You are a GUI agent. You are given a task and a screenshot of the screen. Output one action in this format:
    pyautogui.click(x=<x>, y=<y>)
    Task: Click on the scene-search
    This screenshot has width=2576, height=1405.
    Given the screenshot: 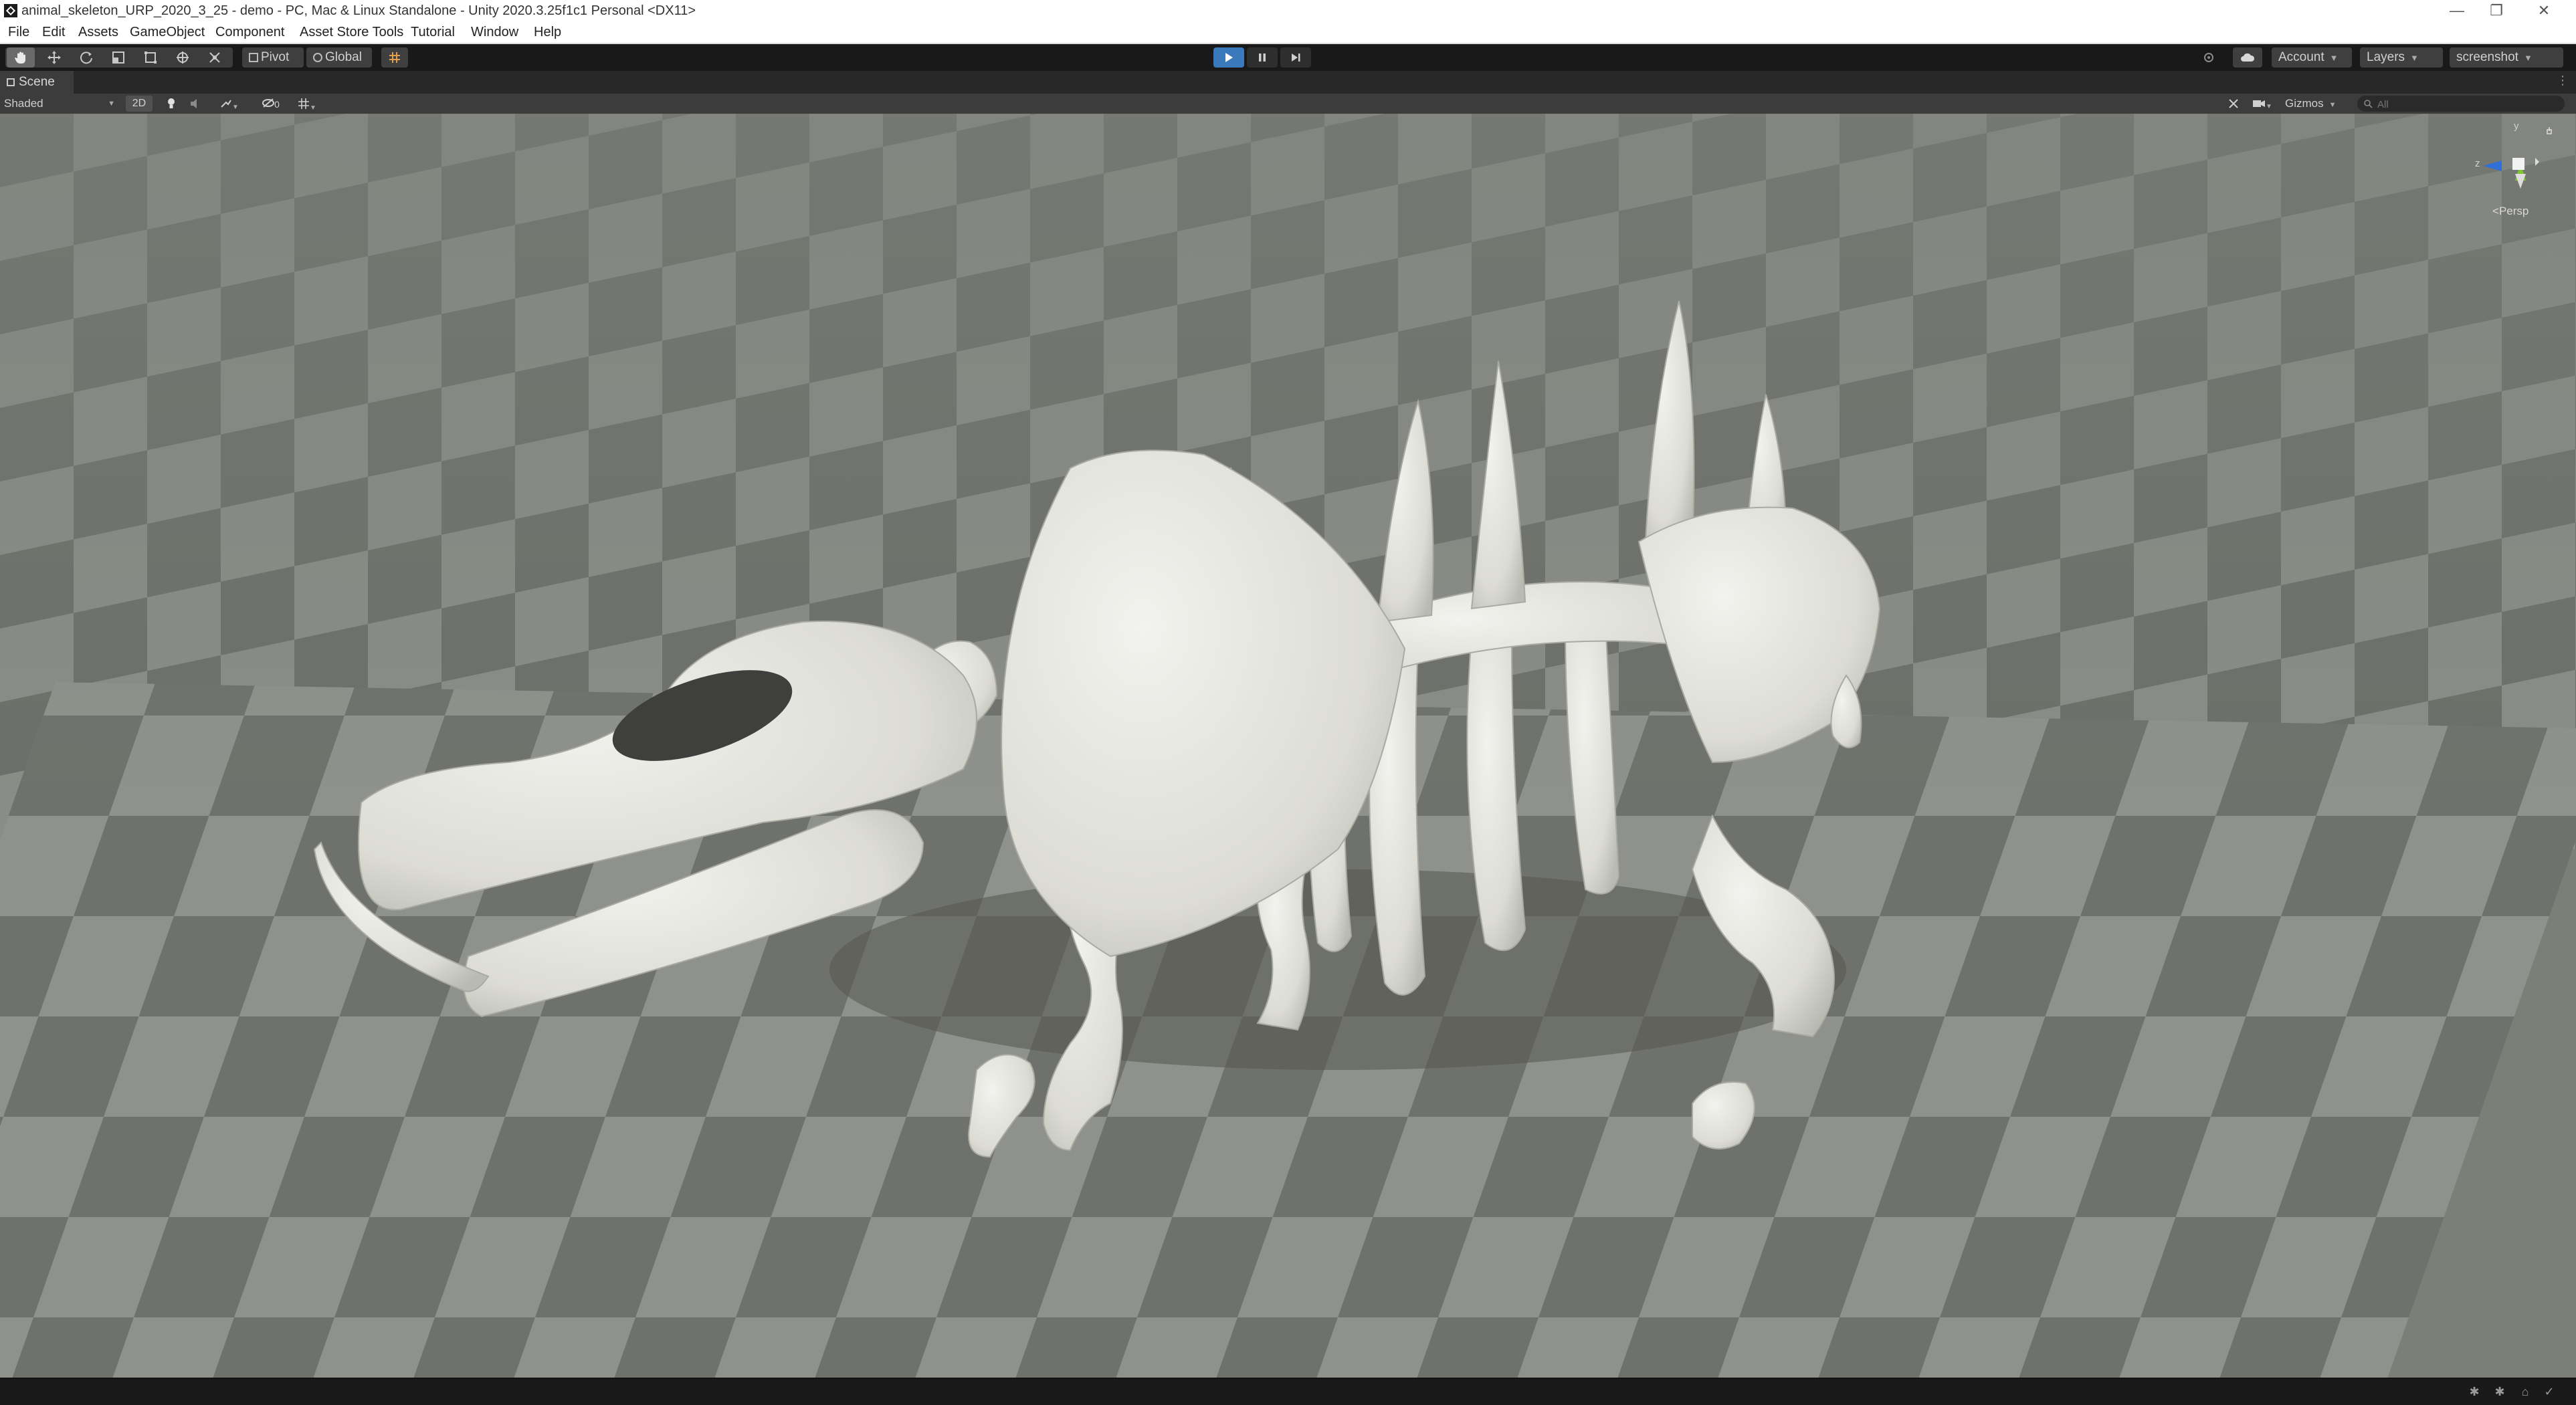 What is the action you would take?
    pyautogui.click(x=2461, y=104)
    